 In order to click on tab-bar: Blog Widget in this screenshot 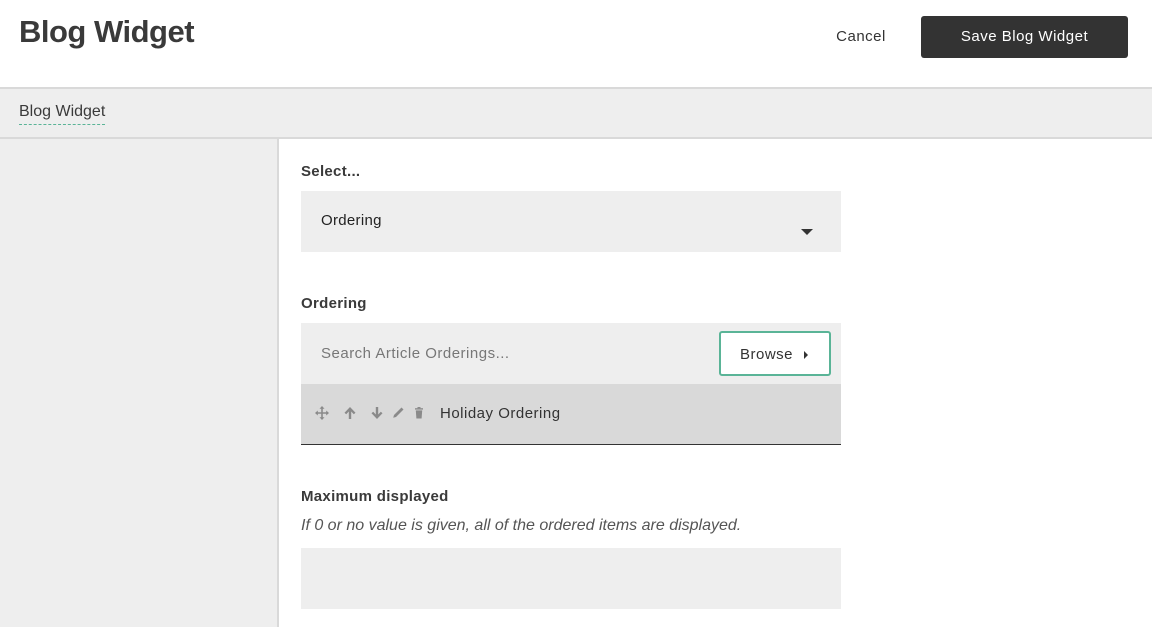, I will do `click(576, 114)`.